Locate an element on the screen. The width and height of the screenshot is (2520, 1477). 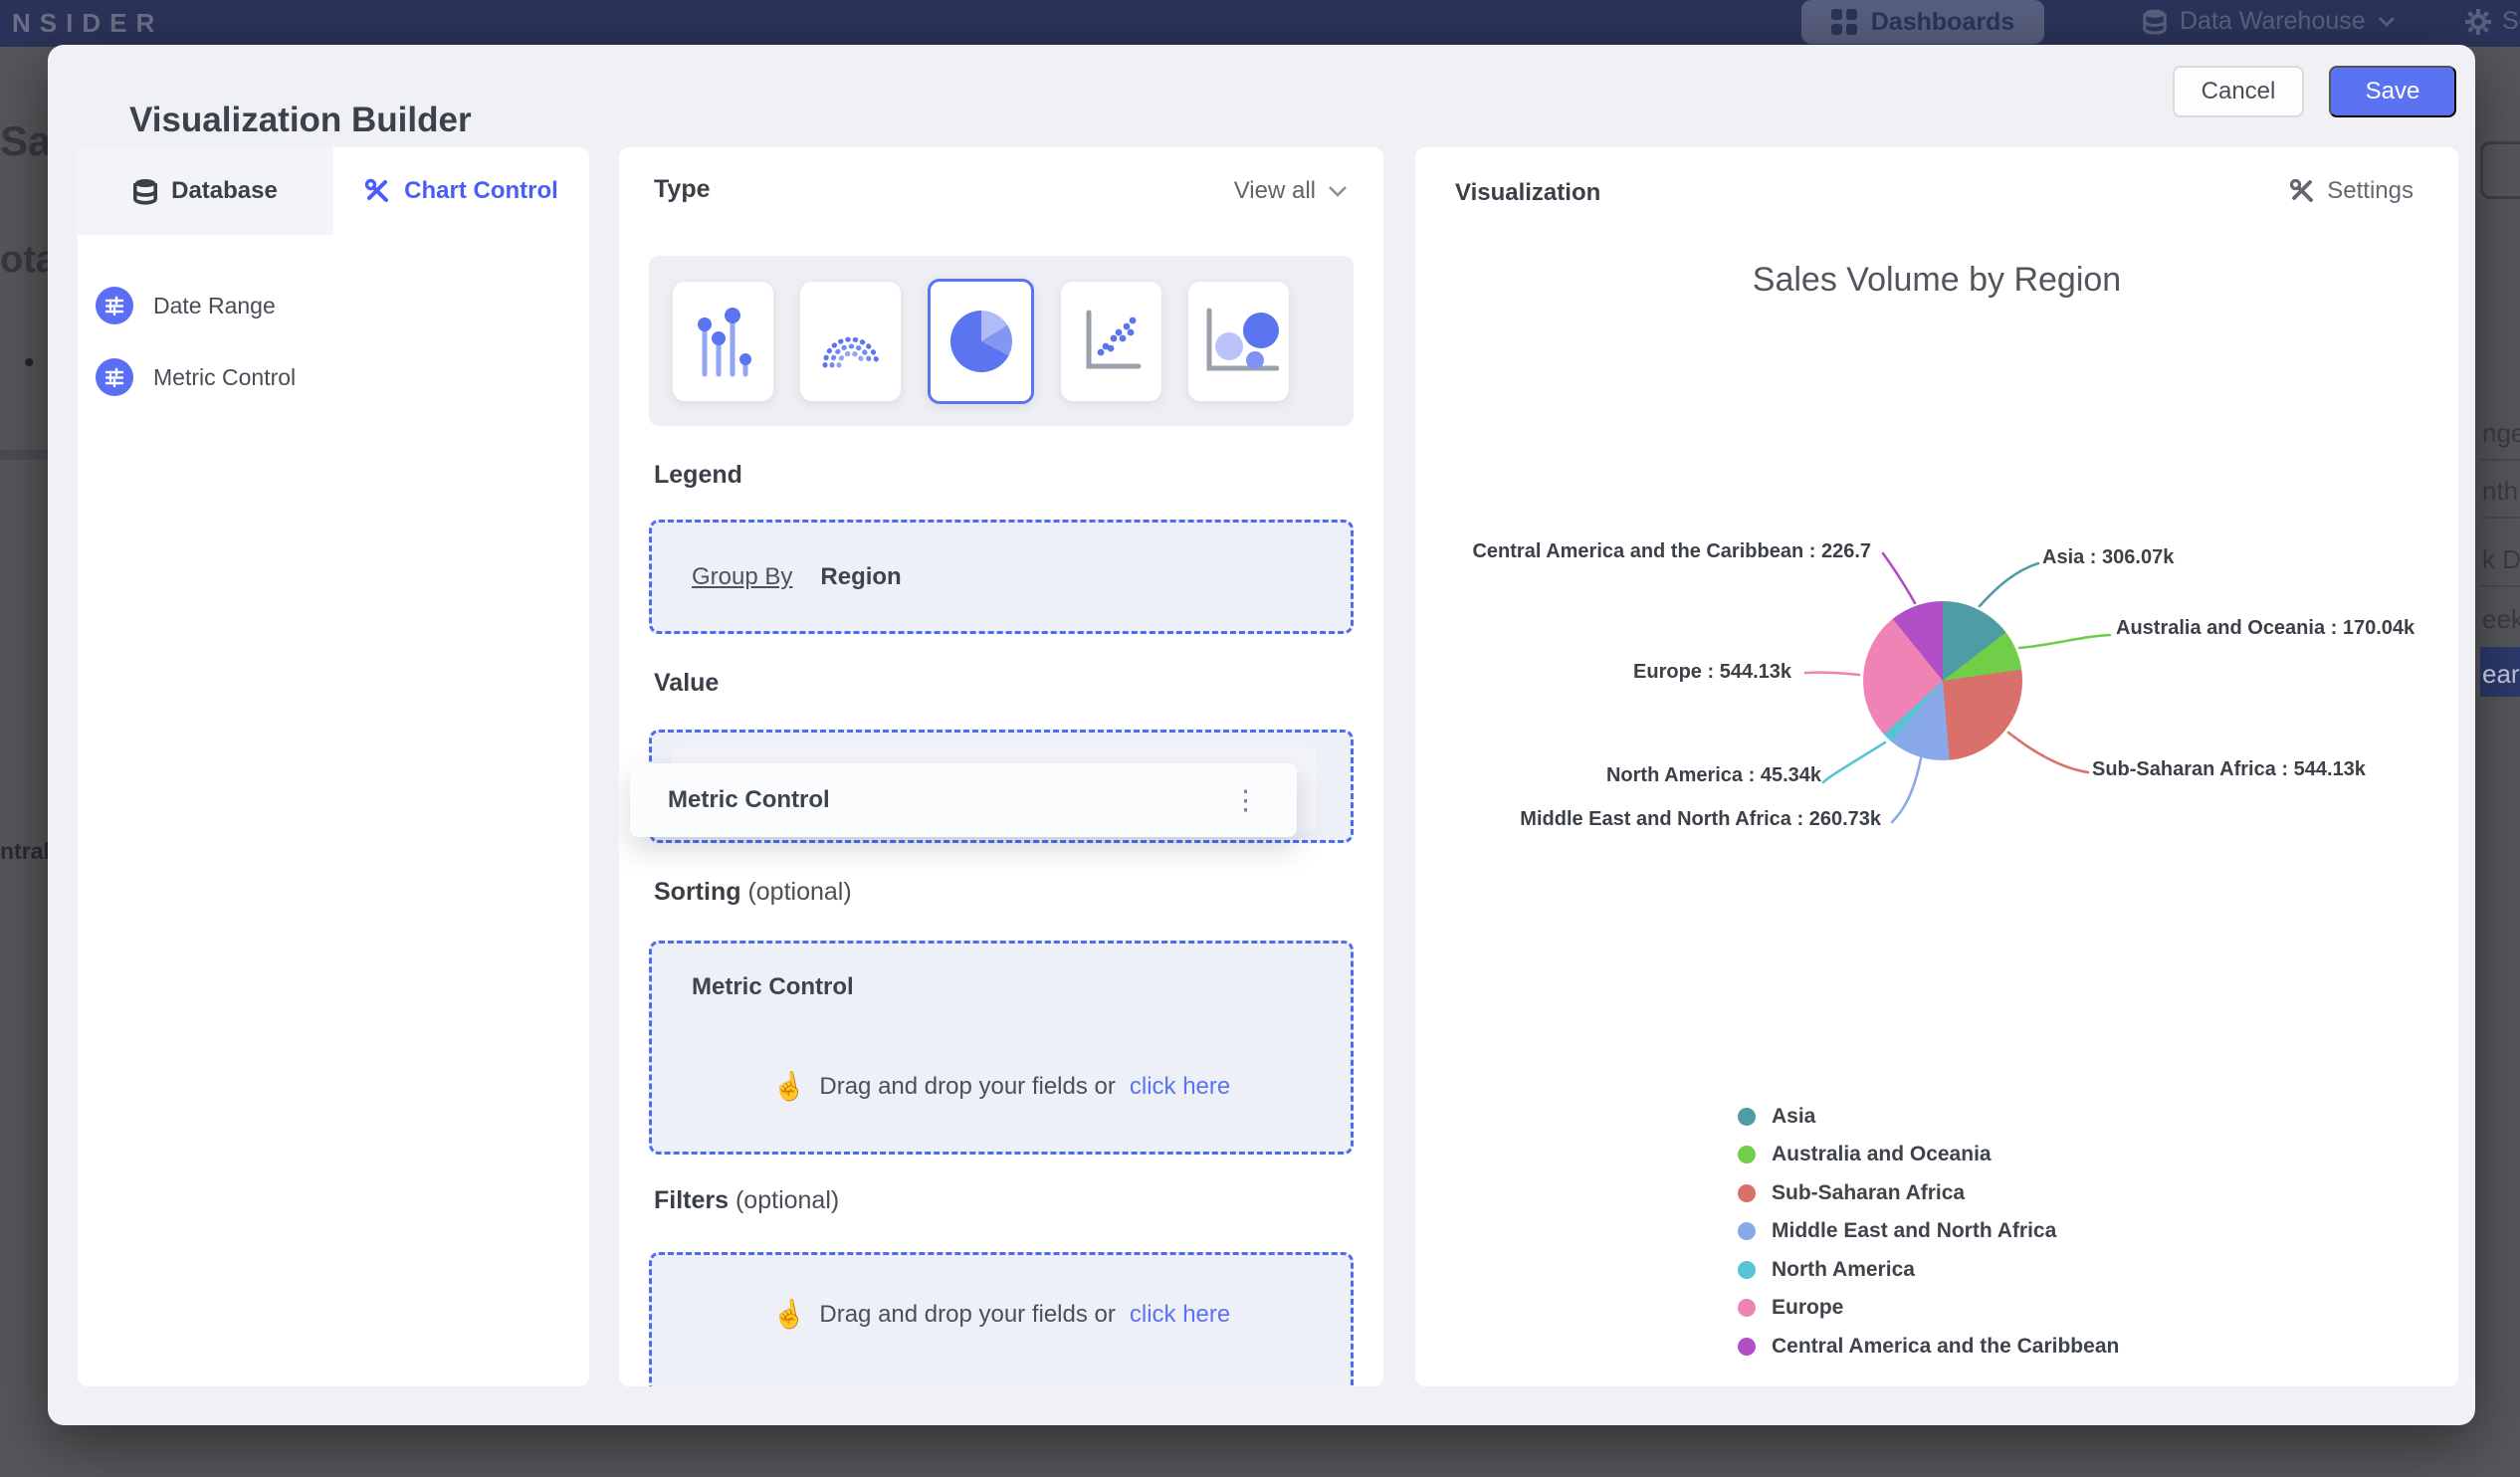
tab-database-label: Database is located at coordinates (224, 190).